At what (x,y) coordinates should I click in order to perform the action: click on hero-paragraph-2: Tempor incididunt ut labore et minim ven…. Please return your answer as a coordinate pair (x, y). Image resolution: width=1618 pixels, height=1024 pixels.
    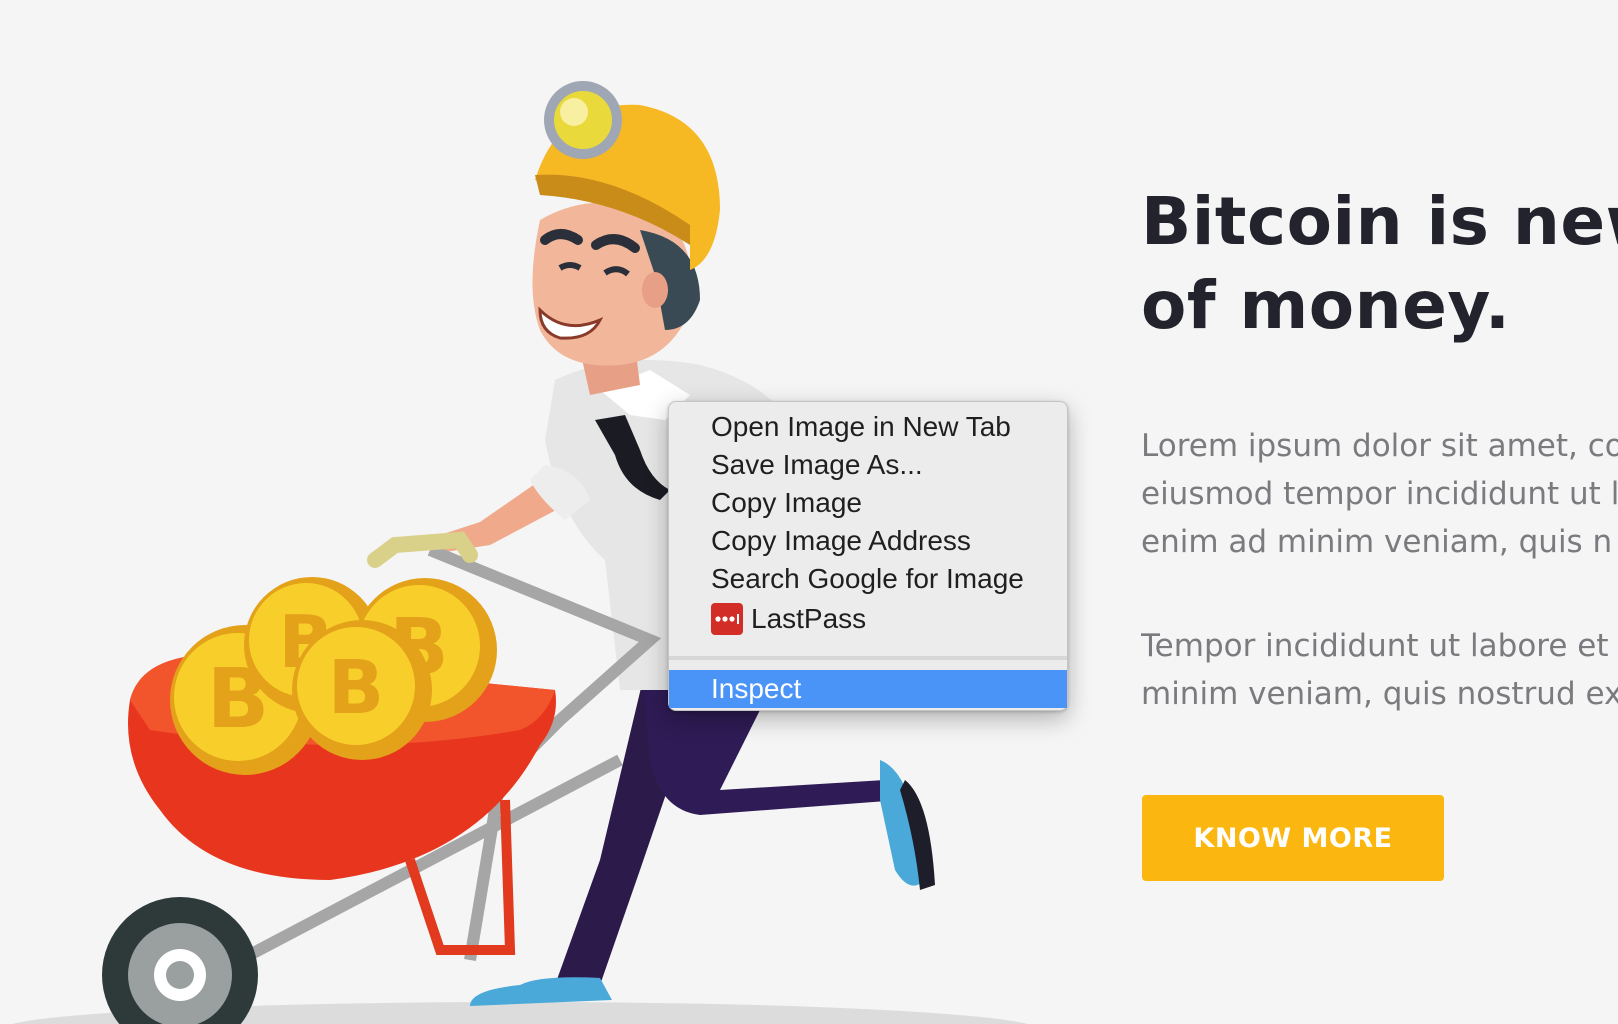
    Looking at the image, I should click on (1379, 670).